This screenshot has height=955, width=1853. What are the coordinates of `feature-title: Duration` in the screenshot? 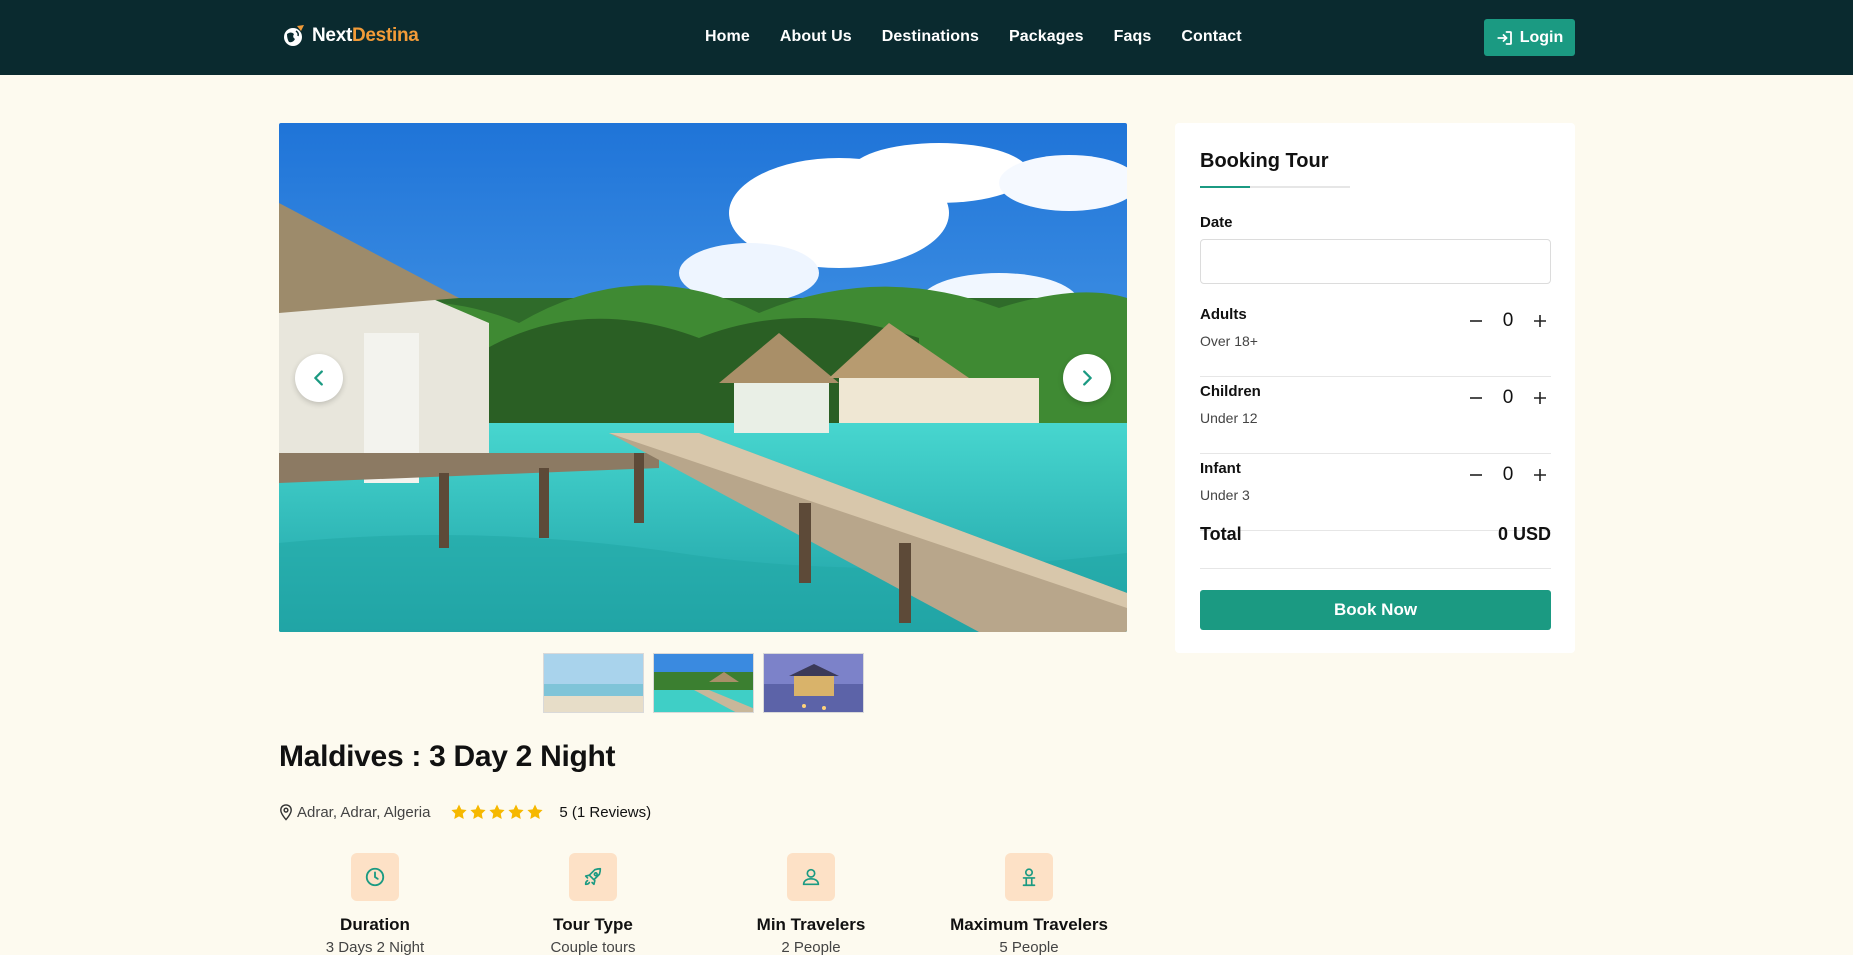 It's located at (375, 924).